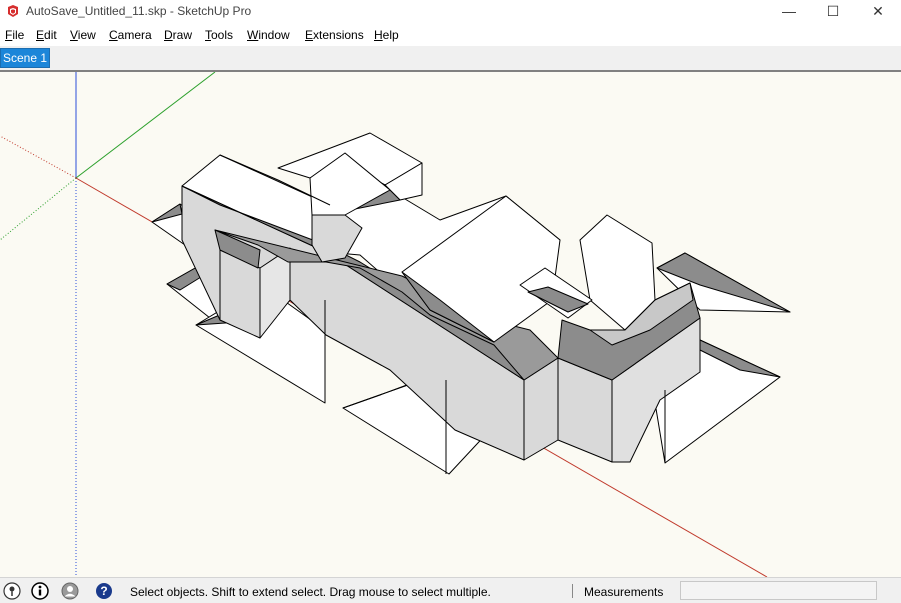  Describe the element at coordinates (13, 11) in the screenshot. I see `sketchup-logo-icon` at that location.